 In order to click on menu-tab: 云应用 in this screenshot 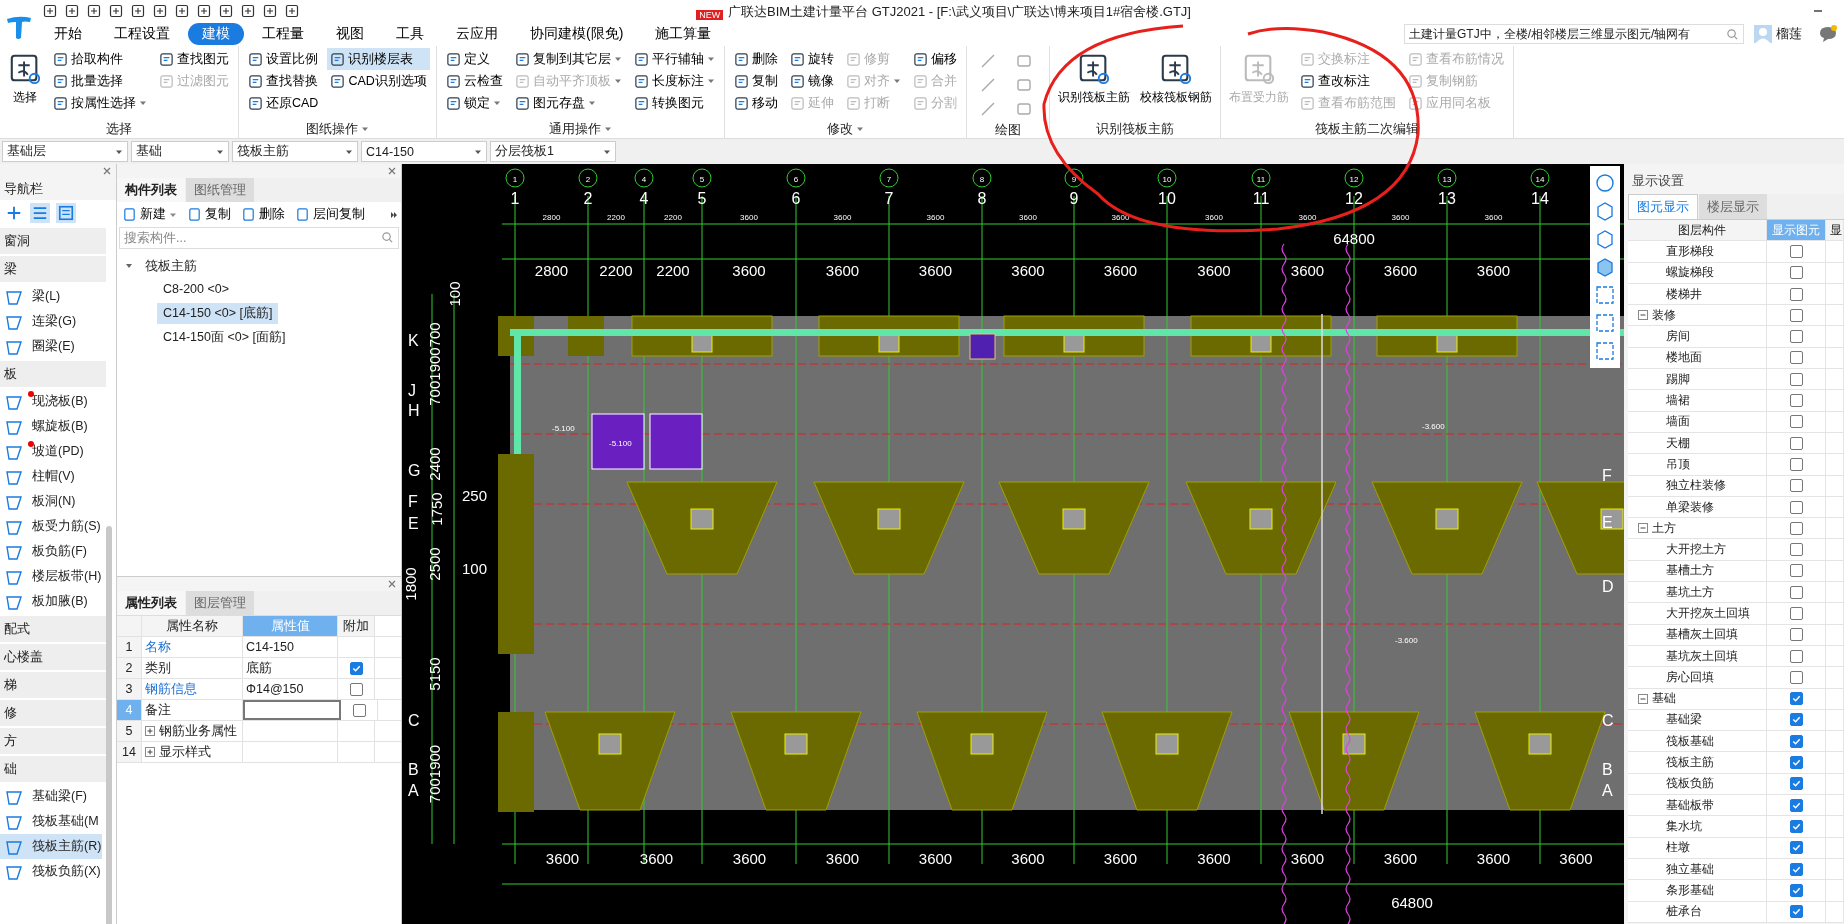, I will do `click(477, 34)`.